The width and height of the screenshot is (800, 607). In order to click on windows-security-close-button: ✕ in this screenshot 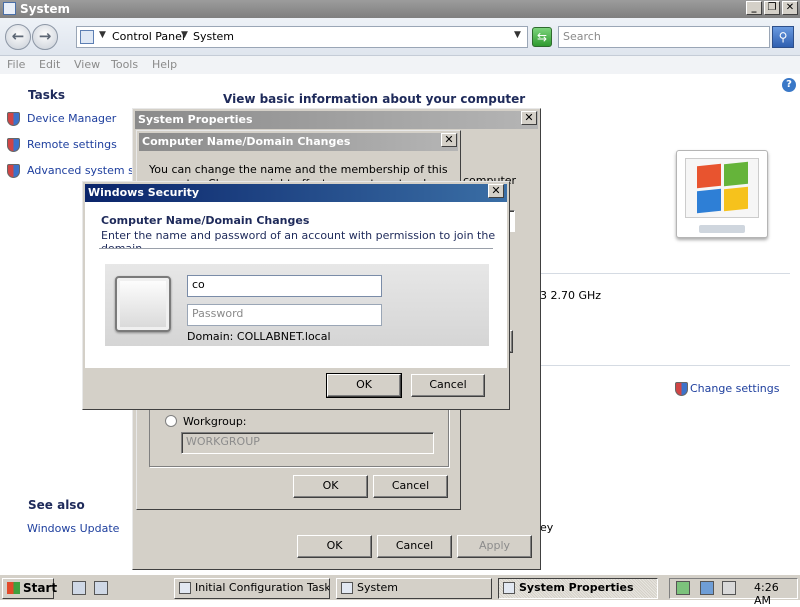, I will do `click(496, 191)`.